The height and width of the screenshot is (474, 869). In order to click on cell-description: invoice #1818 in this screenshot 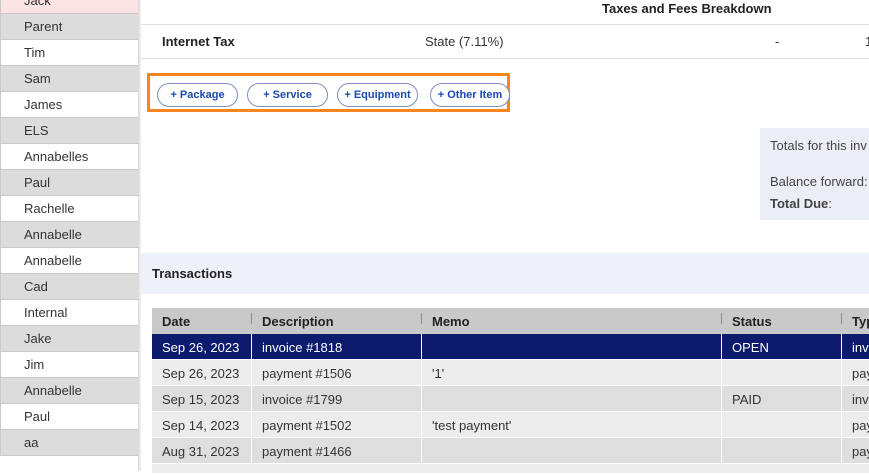, I will do `click(302, 347)`.